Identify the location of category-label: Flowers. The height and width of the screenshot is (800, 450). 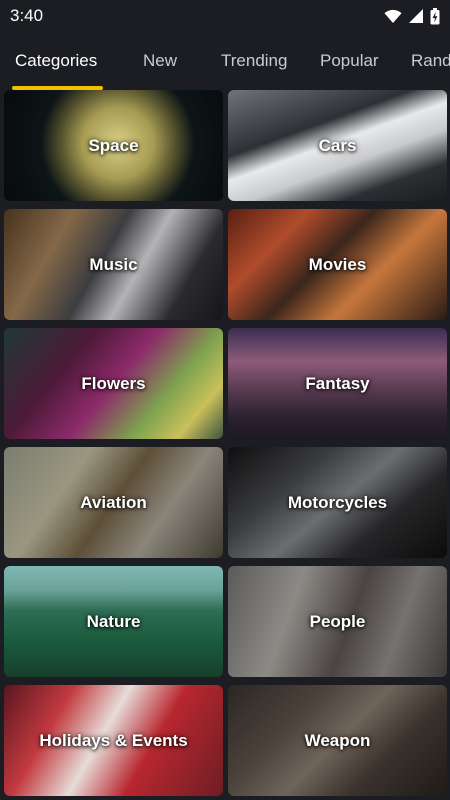
(113, 383).